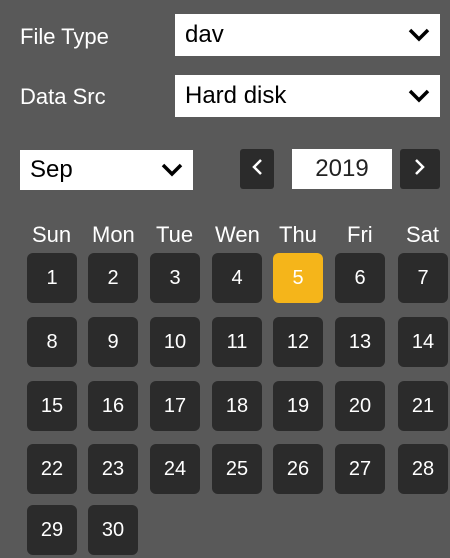 This screenshot has width=450, height=558. What do you see at coordinates (113, 278) in the screenshot?
I see `calendar-day-2: 2` at bounding box center [113, 278].